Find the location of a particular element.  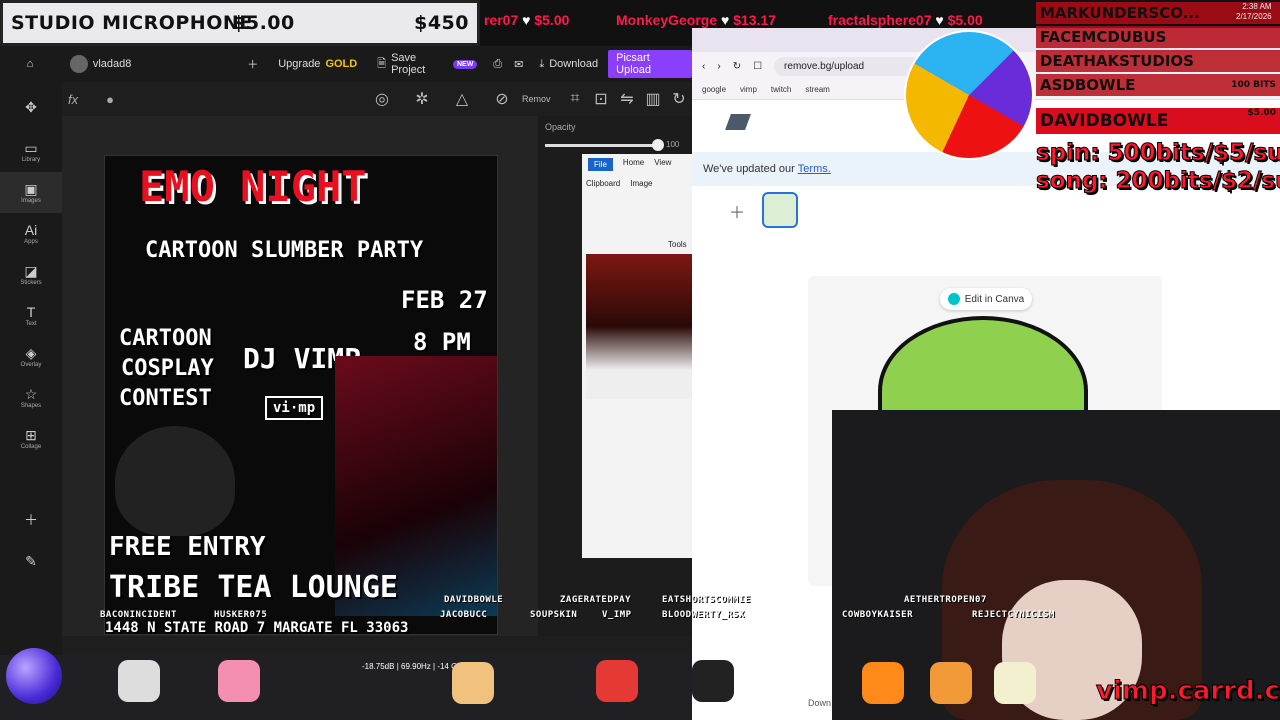

sidebar-item-images: ▣ Images is located at coordinates (31, 192).